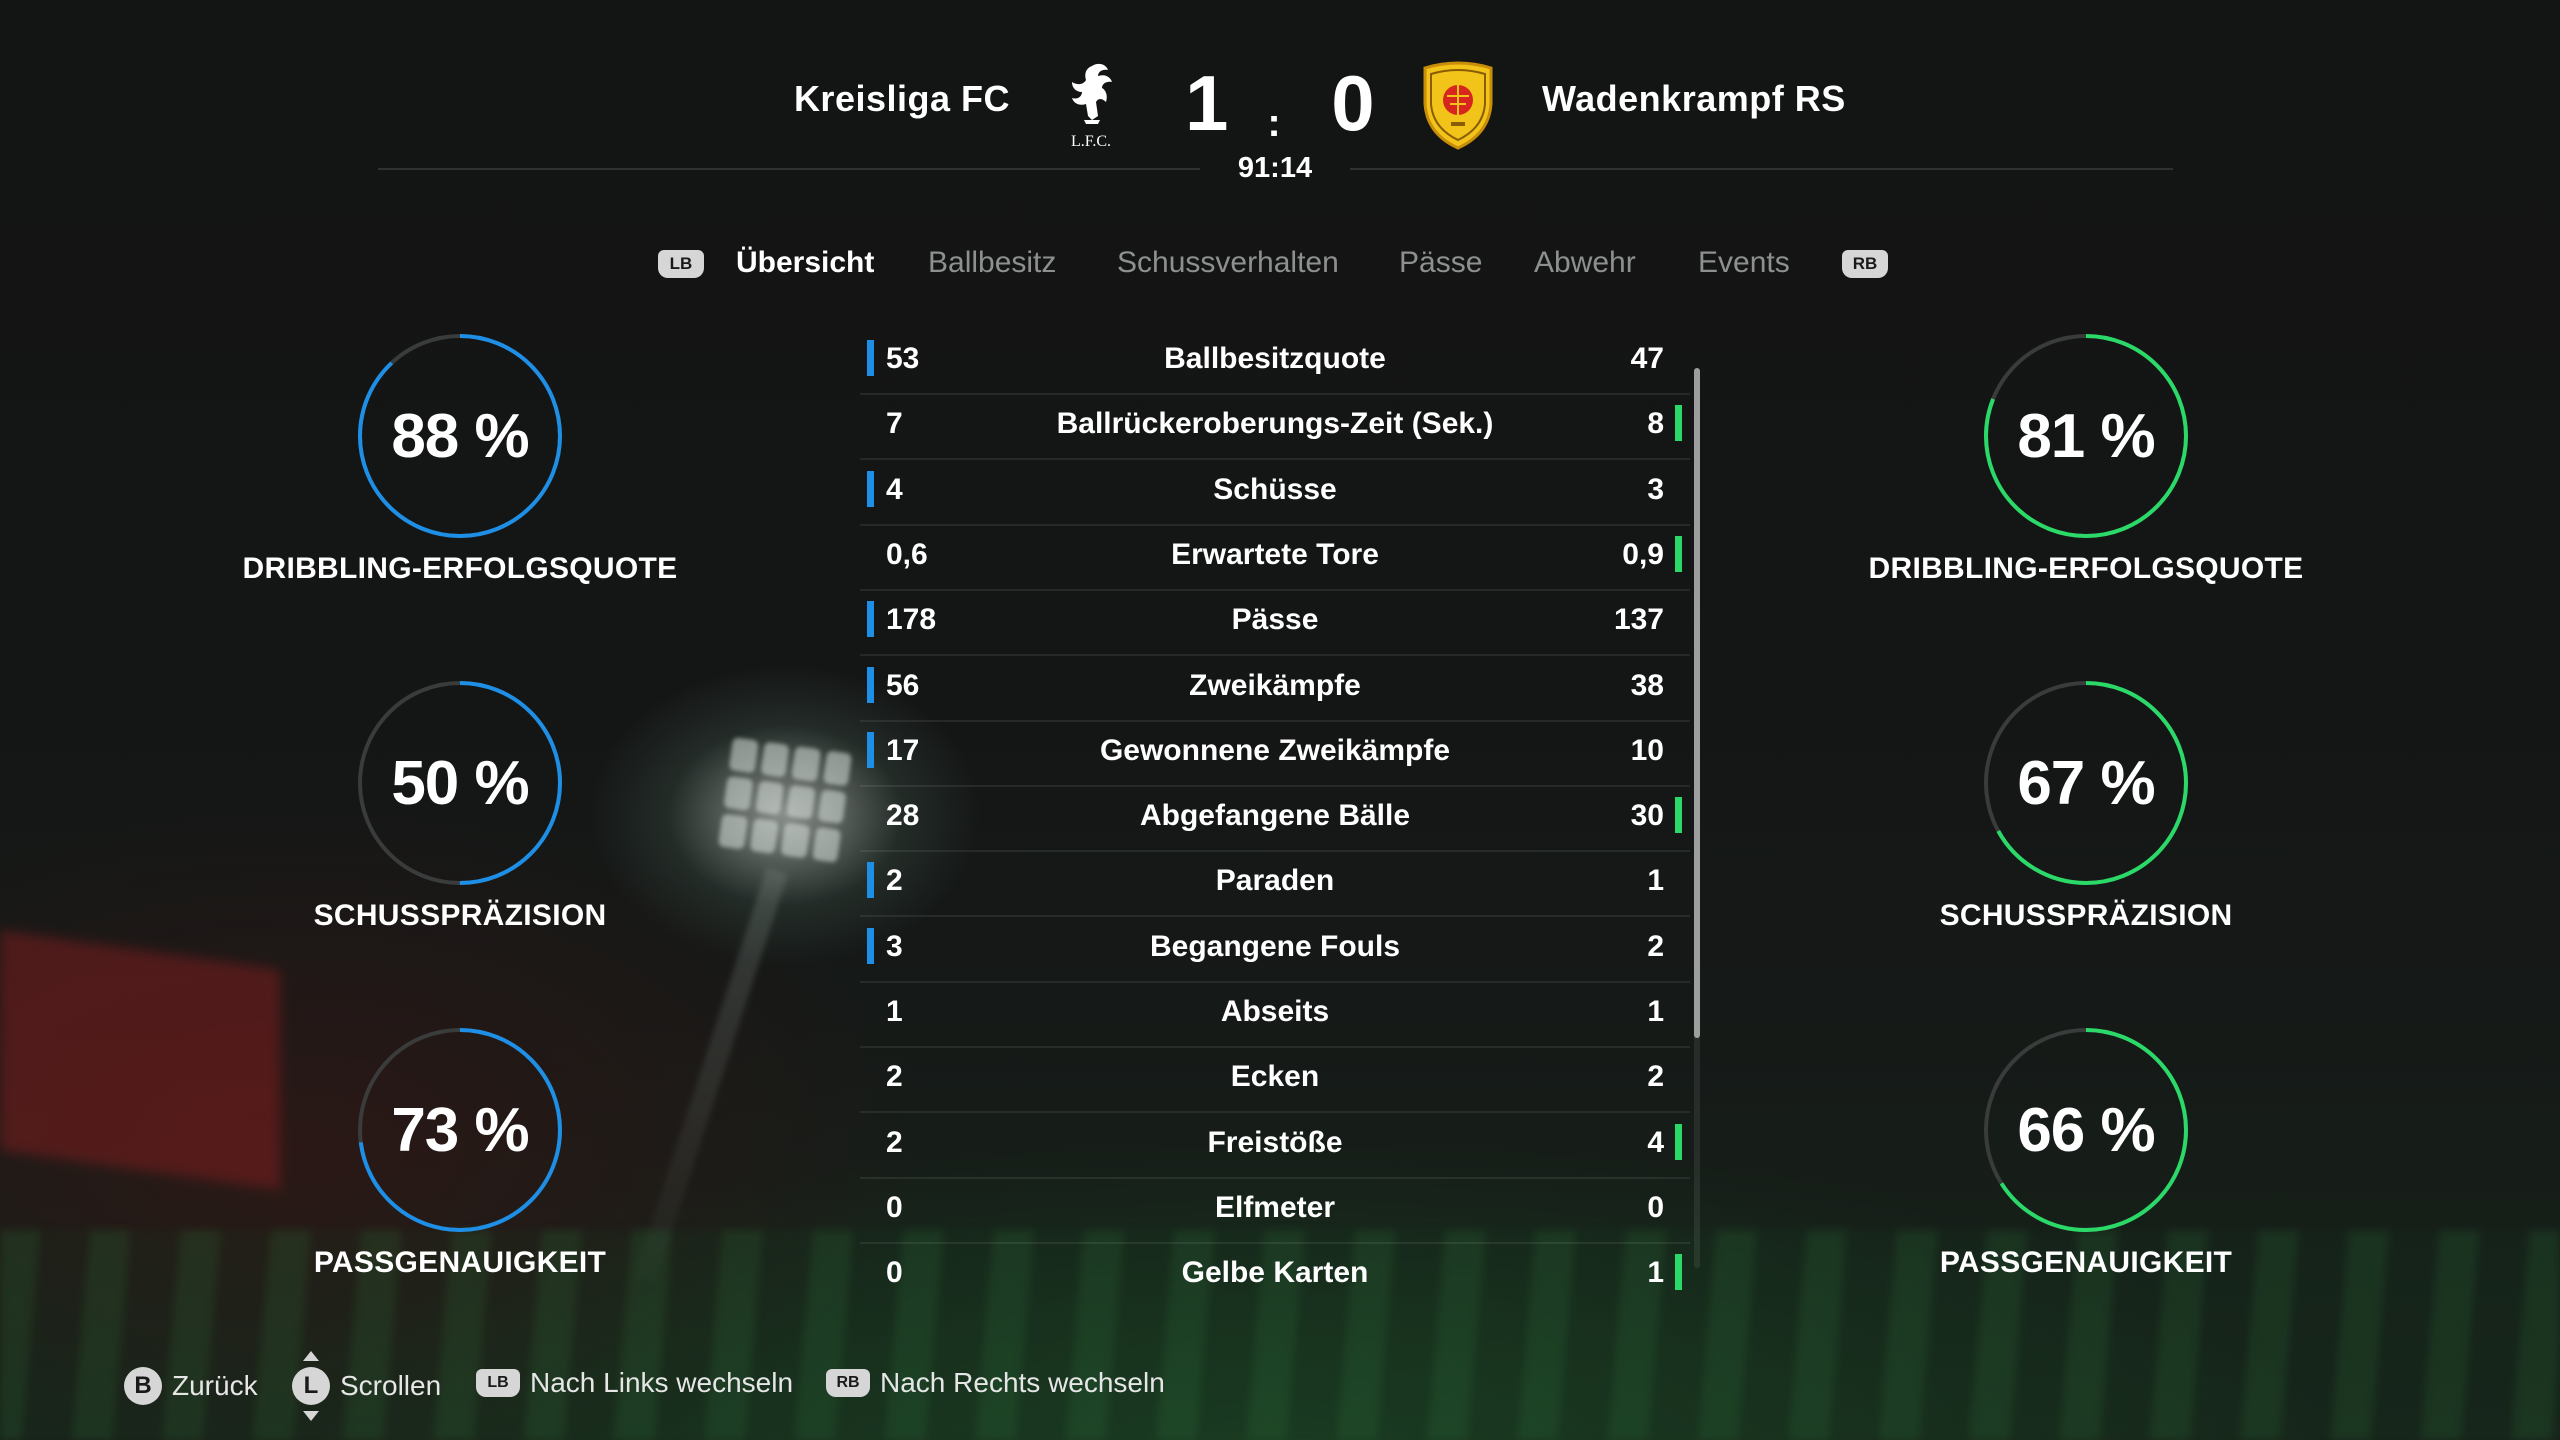 The height and width of the screenshot is (1440, 2560). What do you see at coordinates (143, 1386) in the screenshot?
I see `b-button-icon: B` at bounding box center [143, 1386].